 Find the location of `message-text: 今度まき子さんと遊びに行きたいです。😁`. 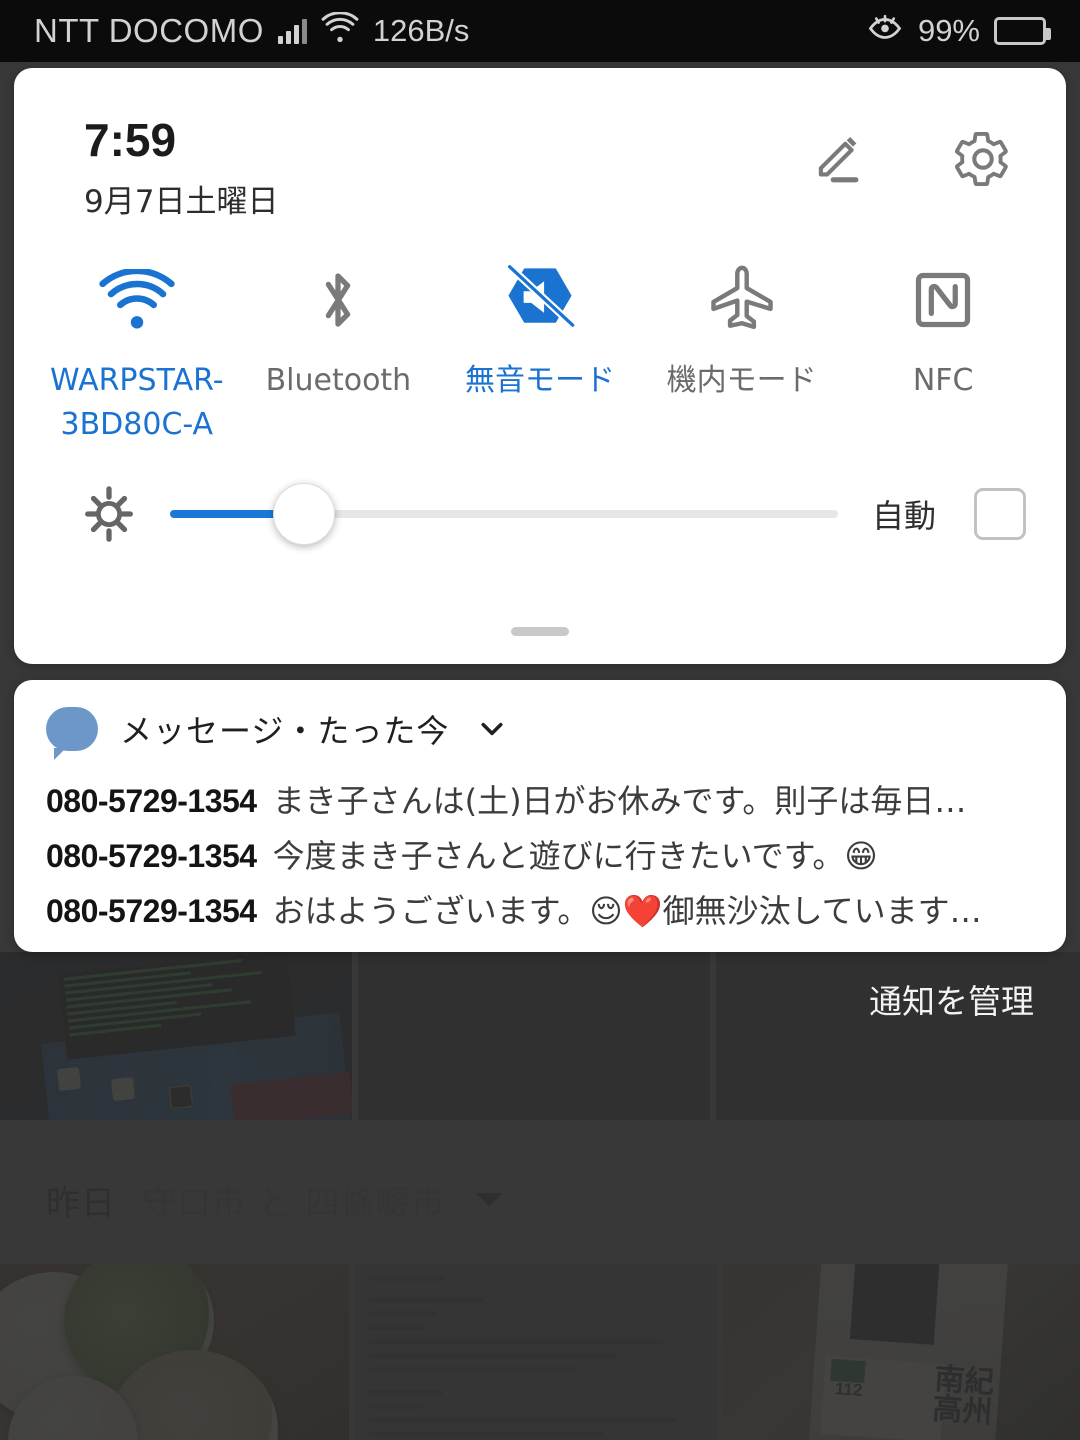

message-text: 今度まき子さんと遊びに行きたいです。😁 is located at coordinates (575, 856).